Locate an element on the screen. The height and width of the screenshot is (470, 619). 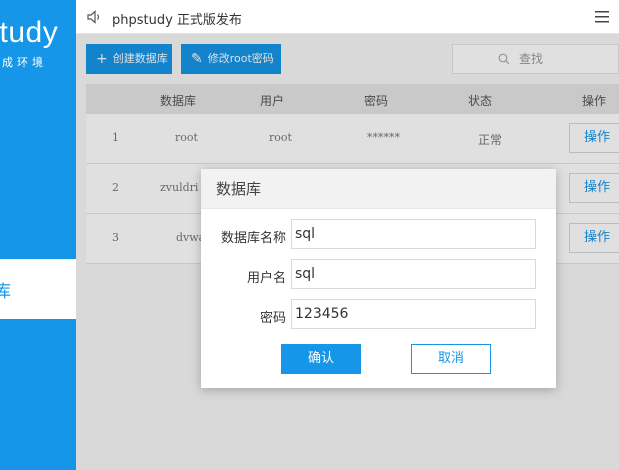
announcement-title: phpstudy 正式版发布 is located at coordinates (177, 18).